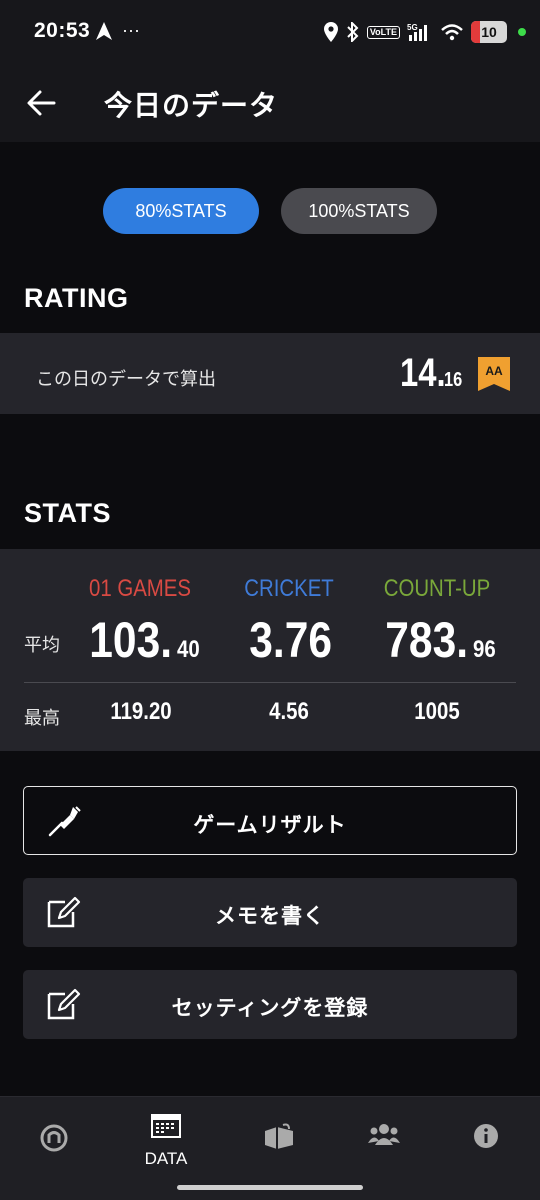 Image resolution: width=540 pixels, height=1200 pixels. What do you see at coordinates (126, 379) in the screenshot?
I see `rating-row-label: この日のデータで算出` at bounding box center [126, 379].